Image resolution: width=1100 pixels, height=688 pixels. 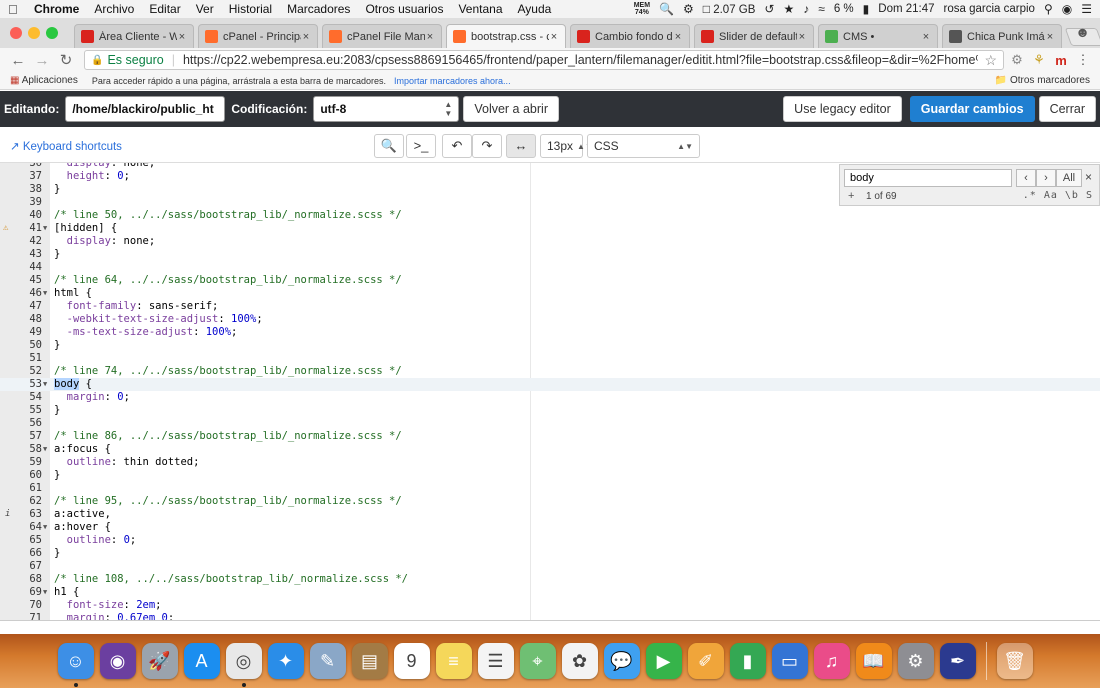 What do you see at coordinates (821, 9) in the screenshot?
I see `wifi-icon: ≈` at bounding box center [821, 9].